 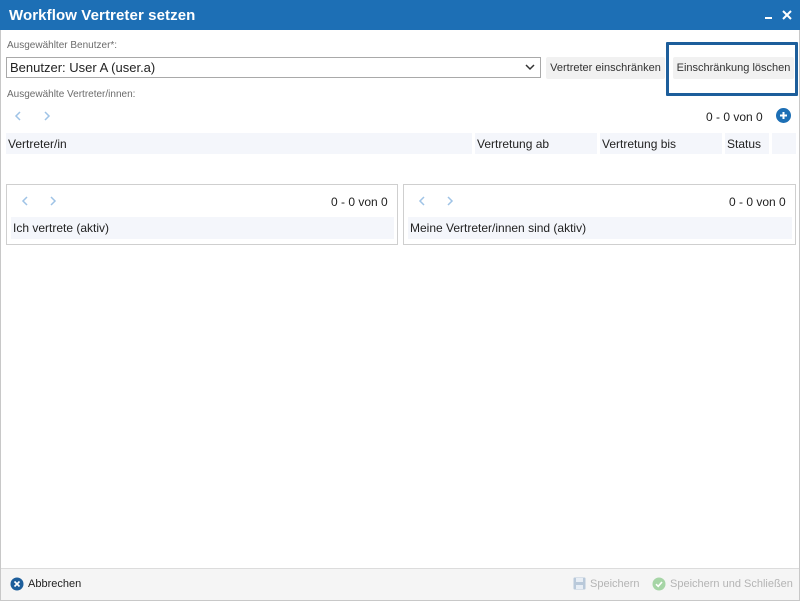 I want to click on cancel-label: Abbrechen, so click(x=55, y=584).